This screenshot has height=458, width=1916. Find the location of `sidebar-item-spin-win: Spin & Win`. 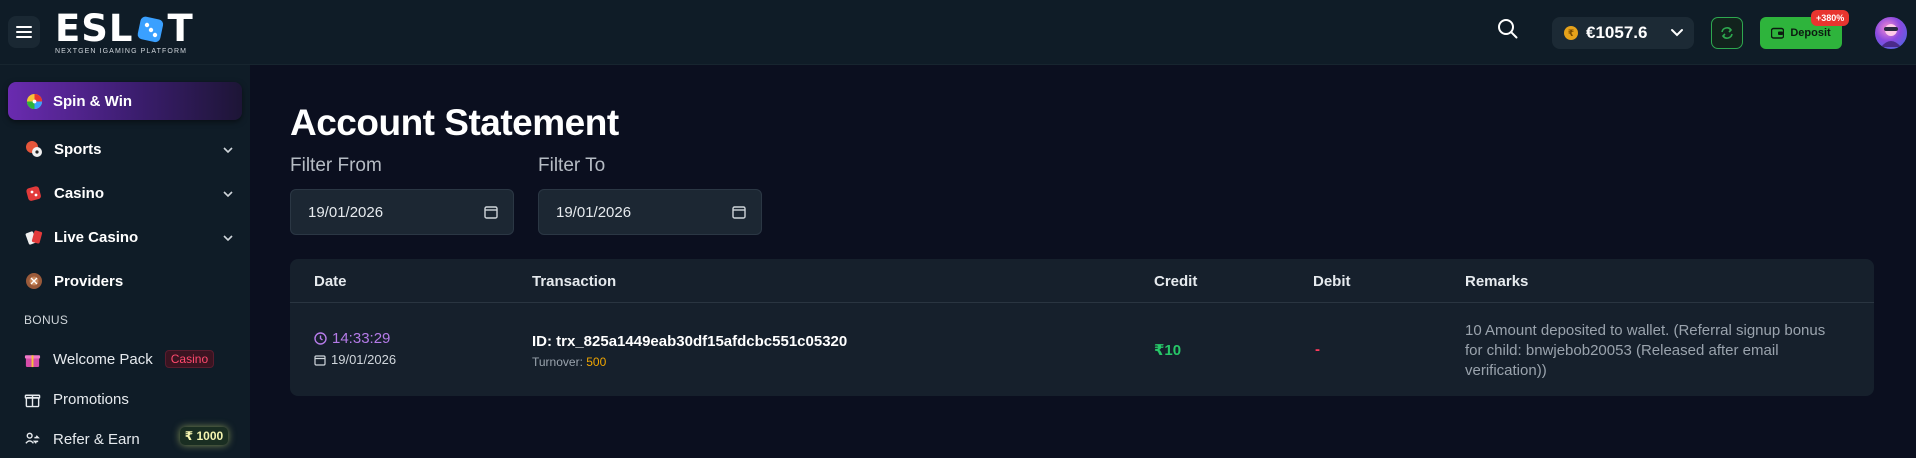

sidebar-item-spin-win: Spin & Win is located at coordinates (125, 101).